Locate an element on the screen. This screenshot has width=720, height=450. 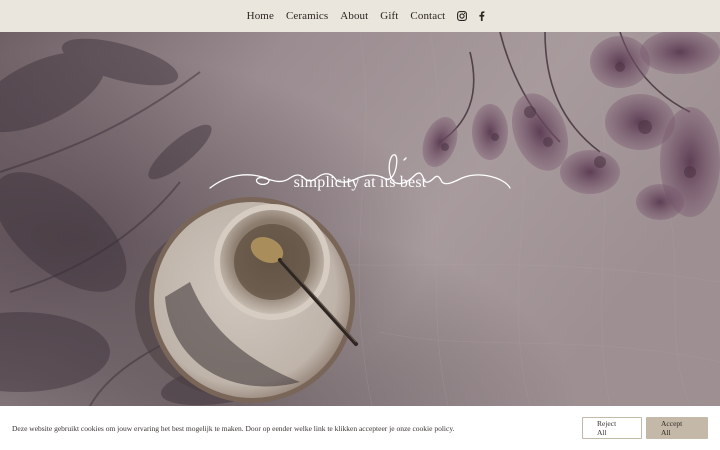
site-header: Home Ceramics About Gift Contact is located at coordinates (360, 16).